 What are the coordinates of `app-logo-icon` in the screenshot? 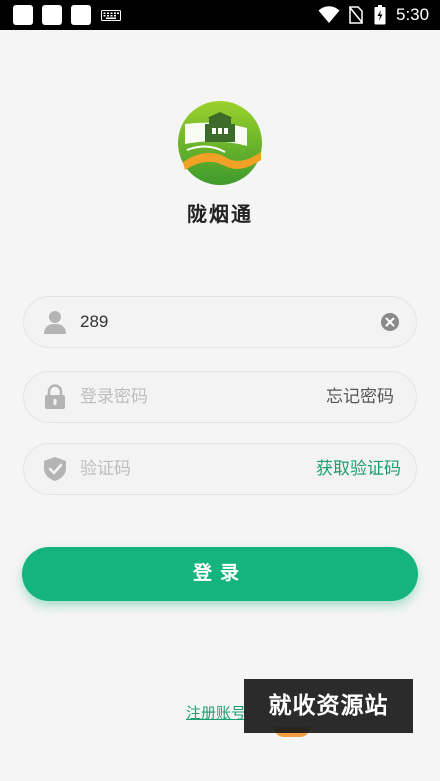 It's located at (220, 143).